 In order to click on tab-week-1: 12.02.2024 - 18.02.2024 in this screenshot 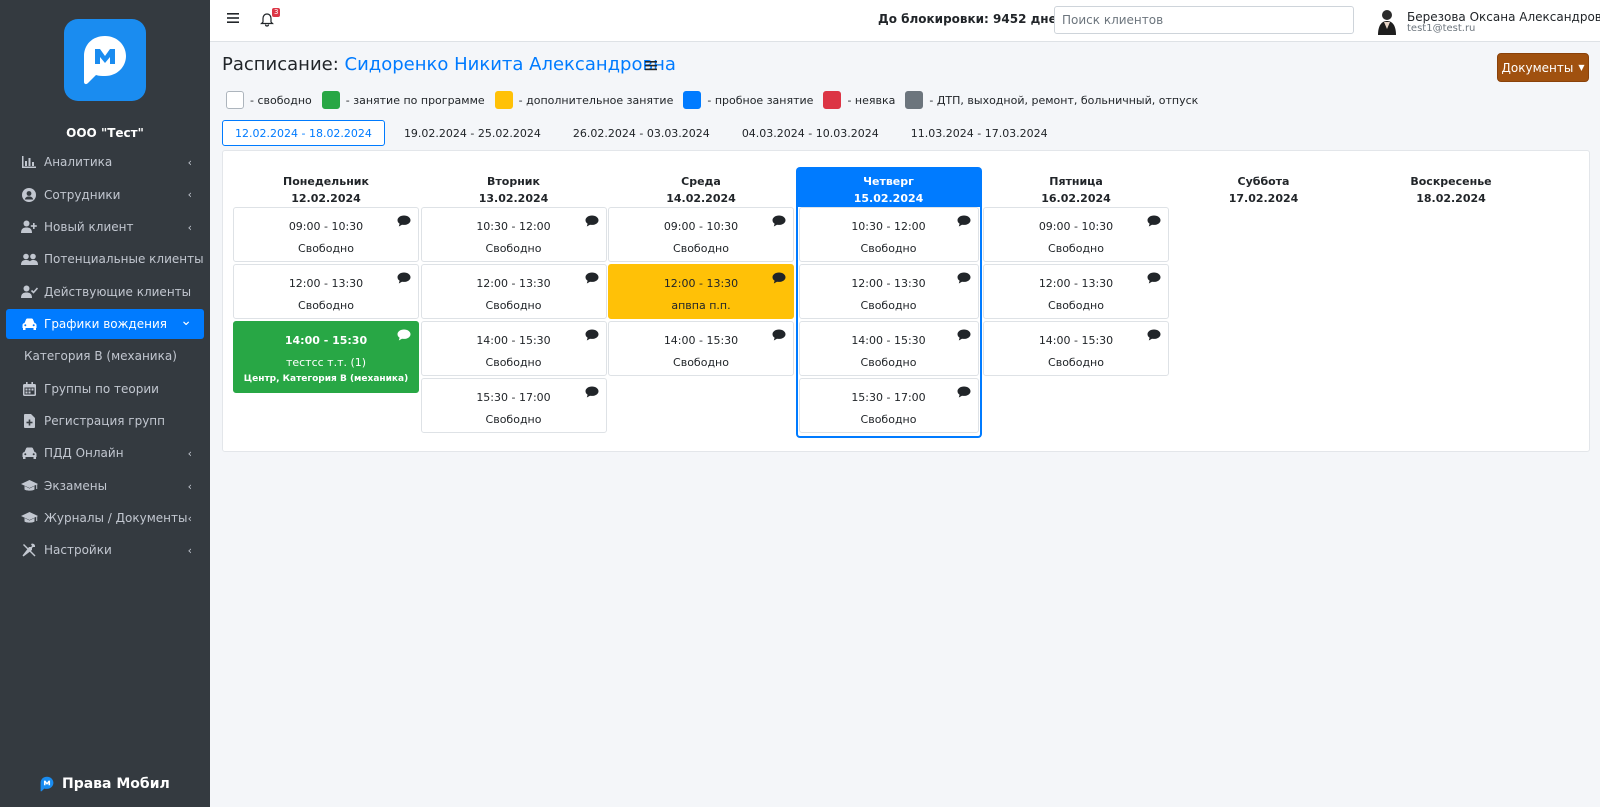, I will do `click(303, 133)`.